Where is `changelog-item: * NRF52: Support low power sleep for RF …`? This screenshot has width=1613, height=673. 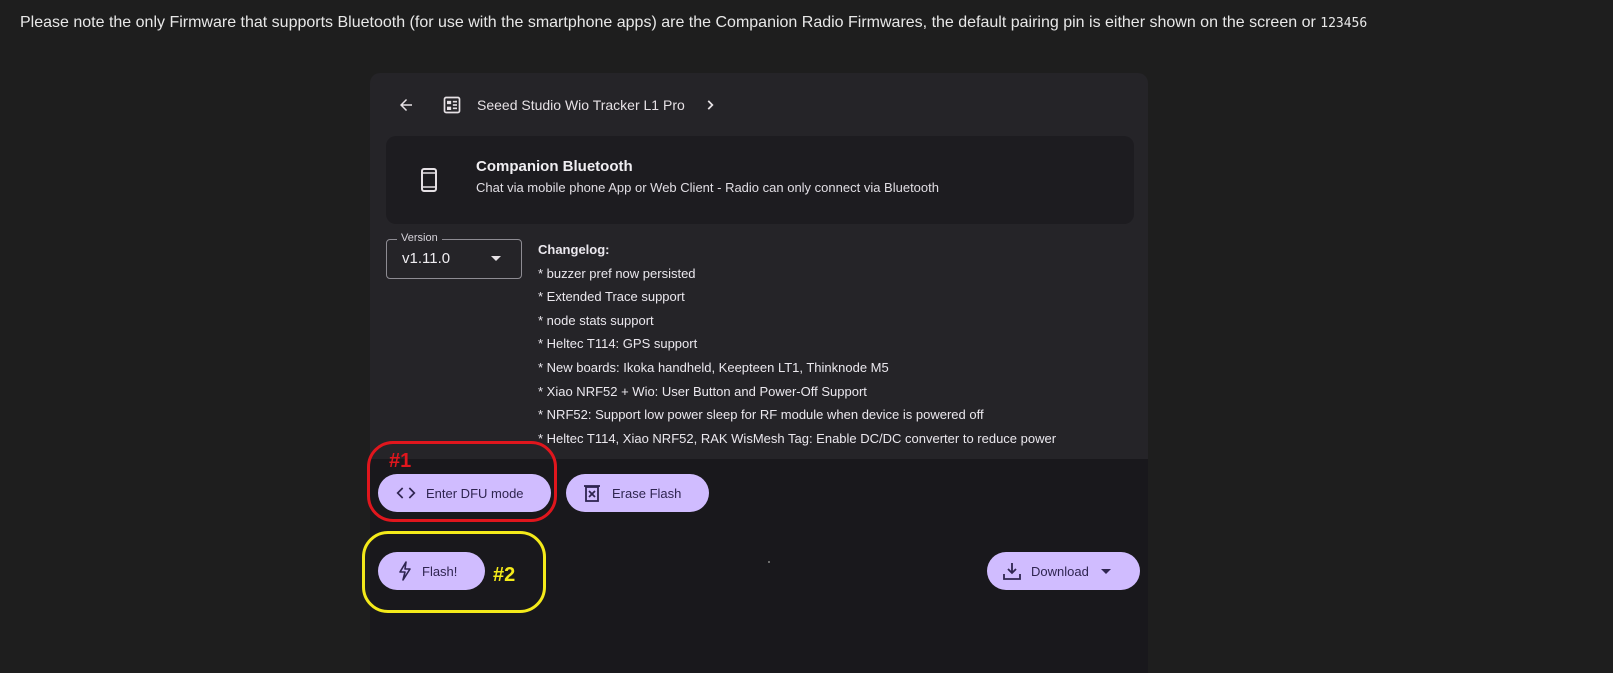 changelog-item: * NRF52: Support low power sleep for RF … is located at coordinates (761, 415).